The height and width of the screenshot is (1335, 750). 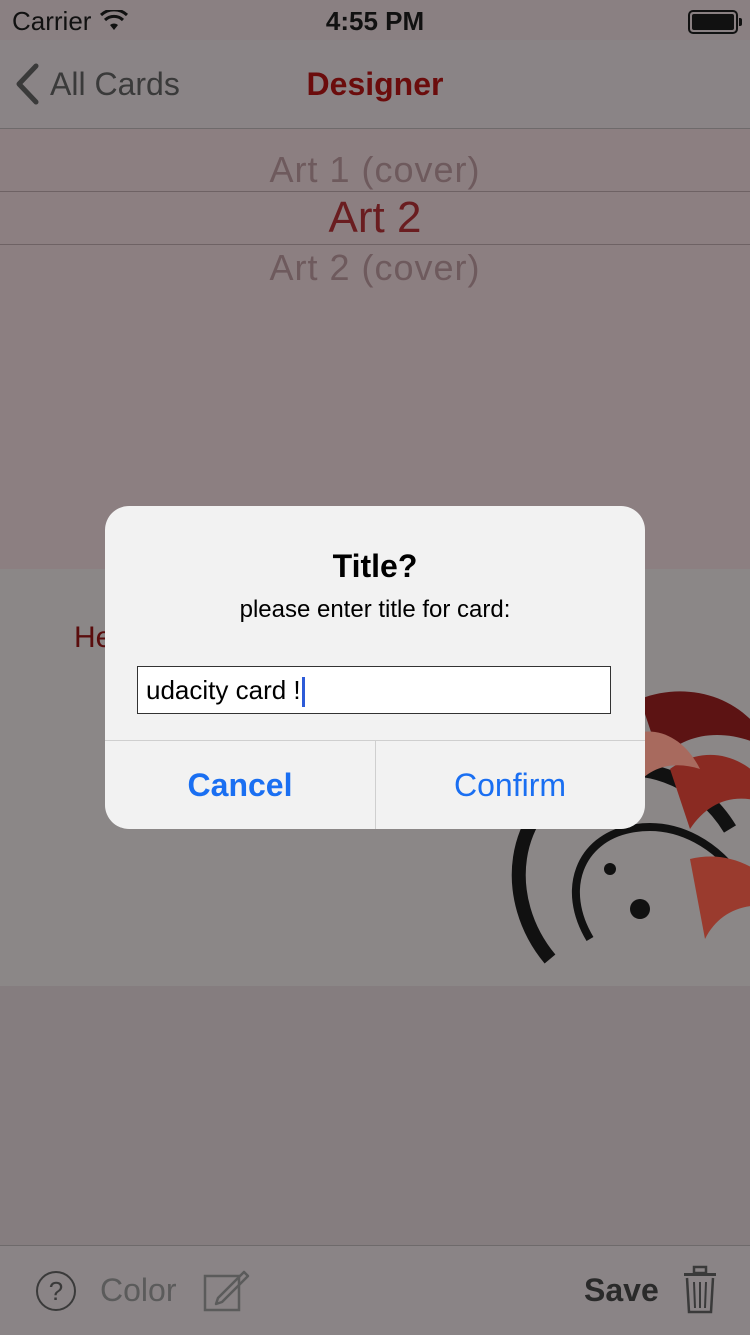 I want to click on bottom-toolbar: ? Color Save, so click(x=375, y=1290).